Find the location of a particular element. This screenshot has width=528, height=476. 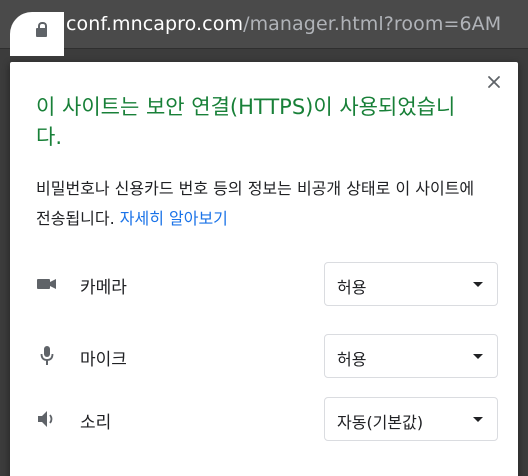

permission-label-sound: 소리 is located at coordinates (96, 423).